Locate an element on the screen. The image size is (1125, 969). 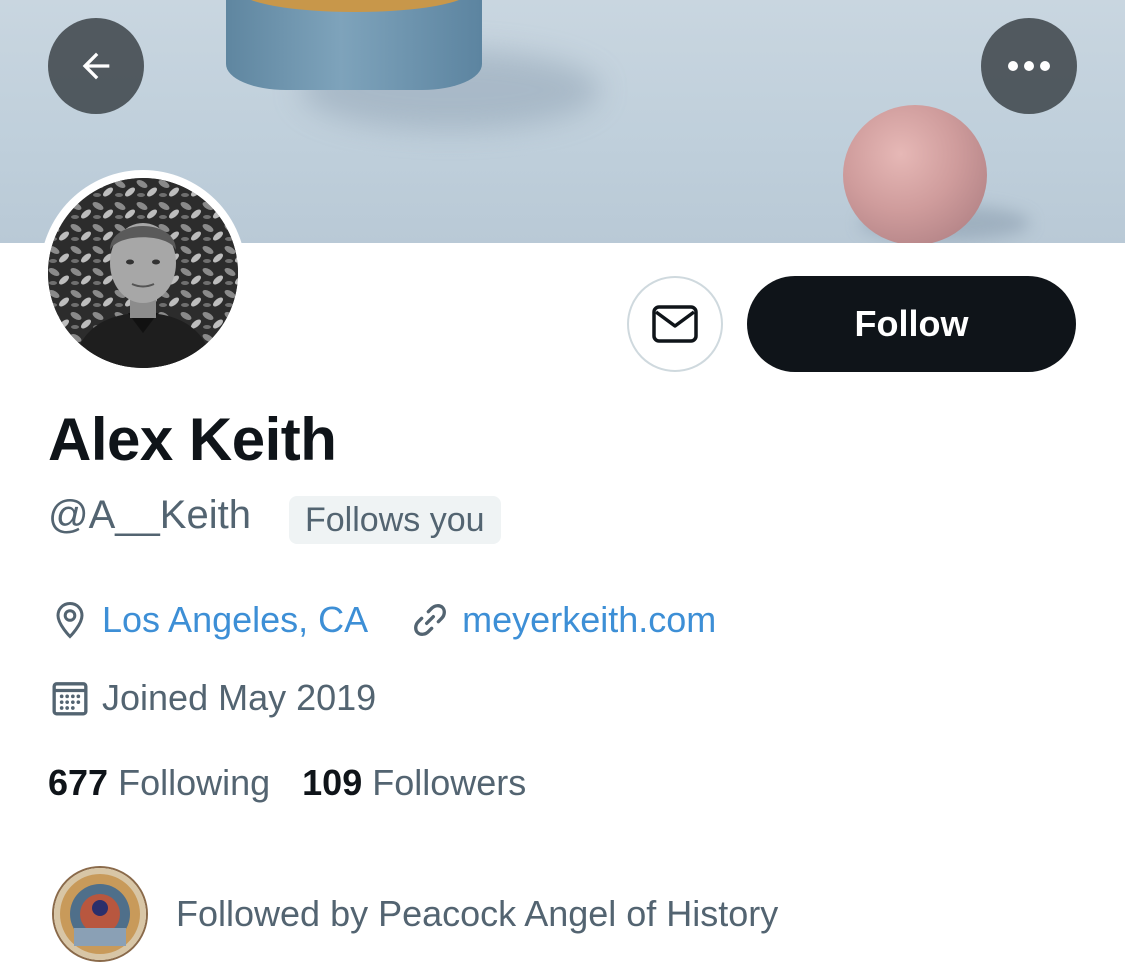
location-link: Los Angeles, CA is located at coordinates (235, 620).